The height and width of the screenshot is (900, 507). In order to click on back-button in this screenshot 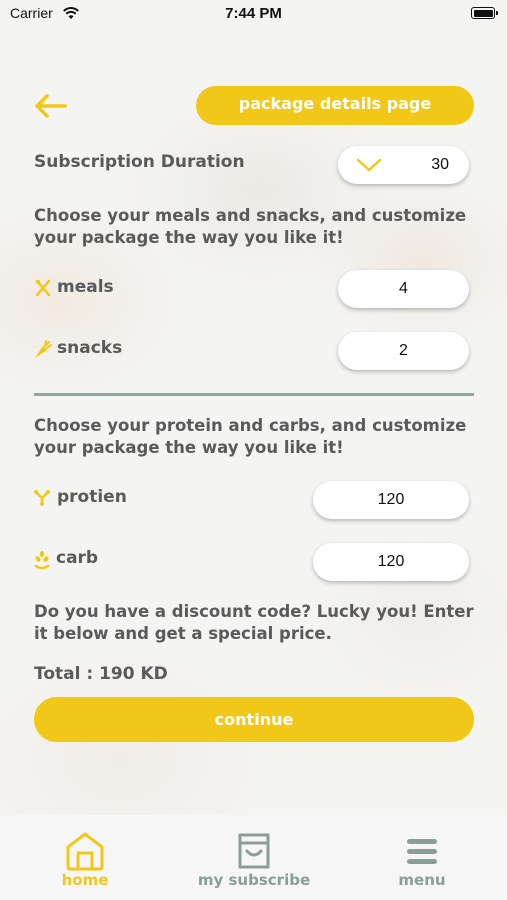, I will do `click(50, 106)`.